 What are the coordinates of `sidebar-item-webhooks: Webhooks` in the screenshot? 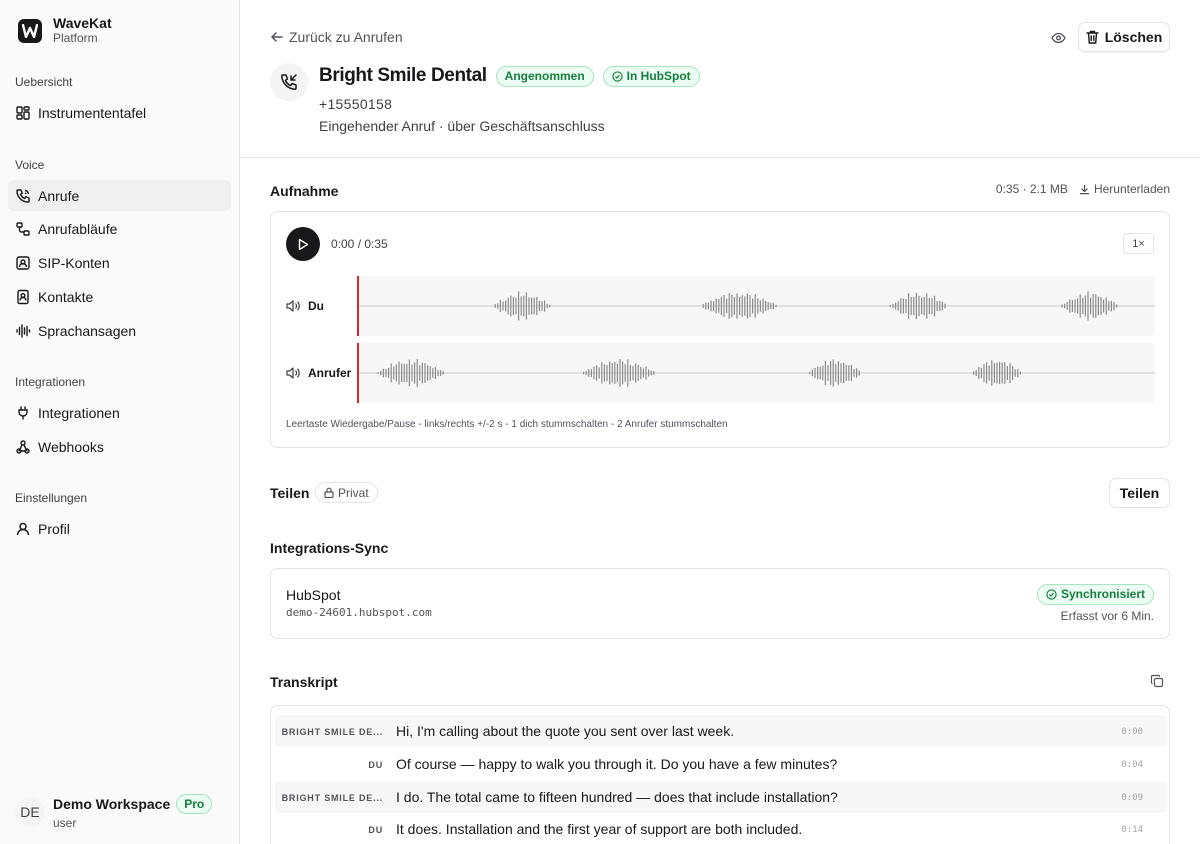 It's located at (119, 446).